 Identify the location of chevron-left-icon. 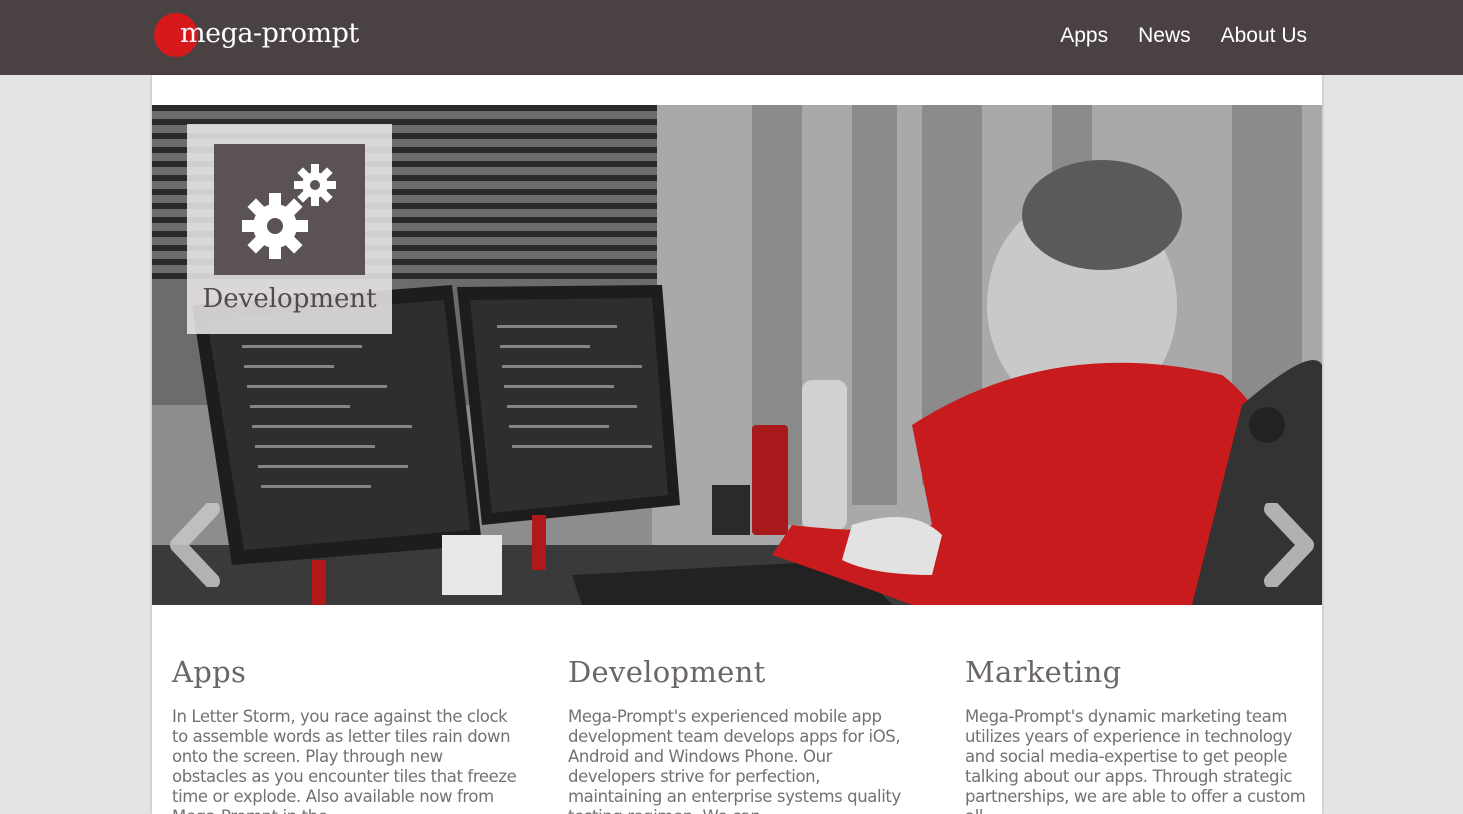
(195, 545).